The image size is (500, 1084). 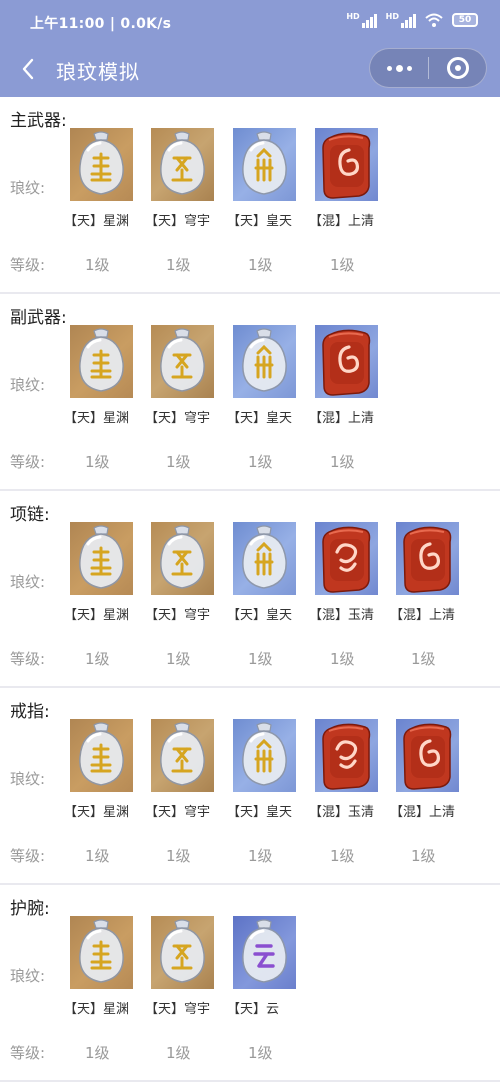 What do you see at coordinates (434, 20) in the screenshot?
I see `wifi-icon` at bounding box center [434, 20].